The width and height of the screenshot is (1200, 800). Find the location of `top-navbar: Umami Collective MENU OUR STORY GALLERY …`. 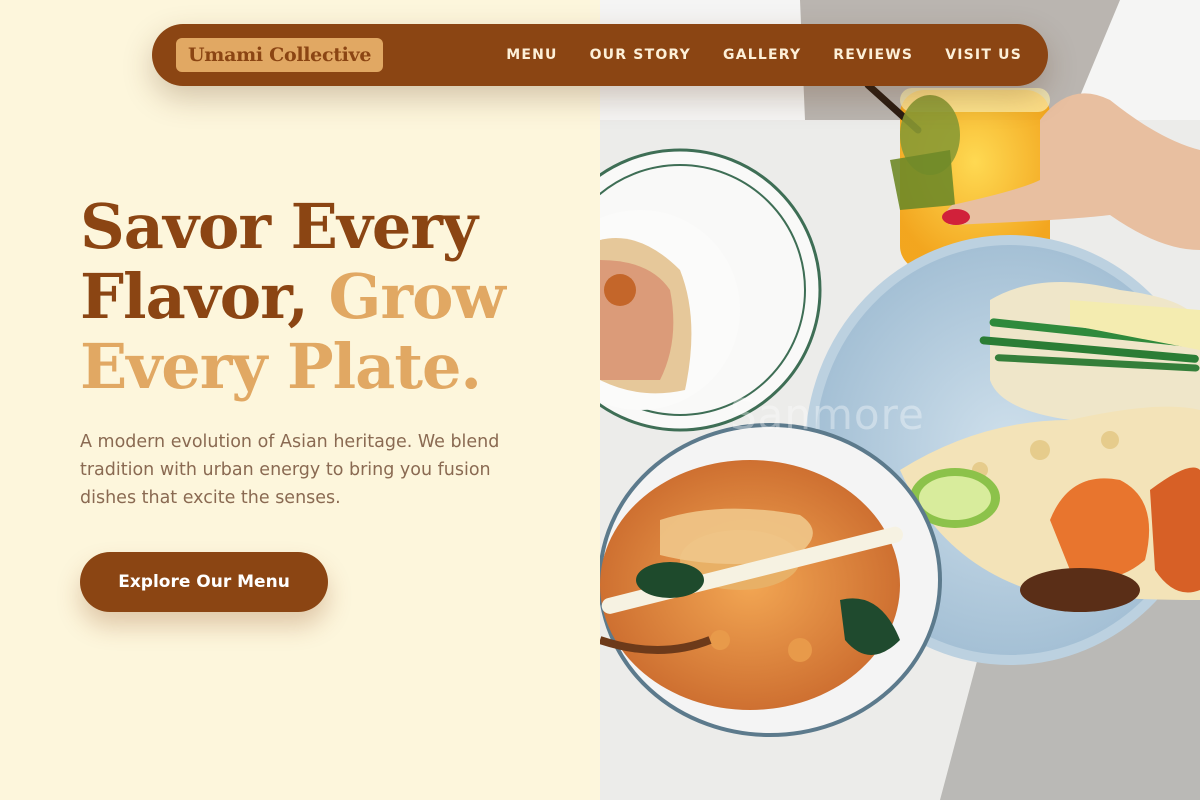

top-navbar: Umami Collective MENU OUR STORY GALLERY … is located at coordinates (600, 55).